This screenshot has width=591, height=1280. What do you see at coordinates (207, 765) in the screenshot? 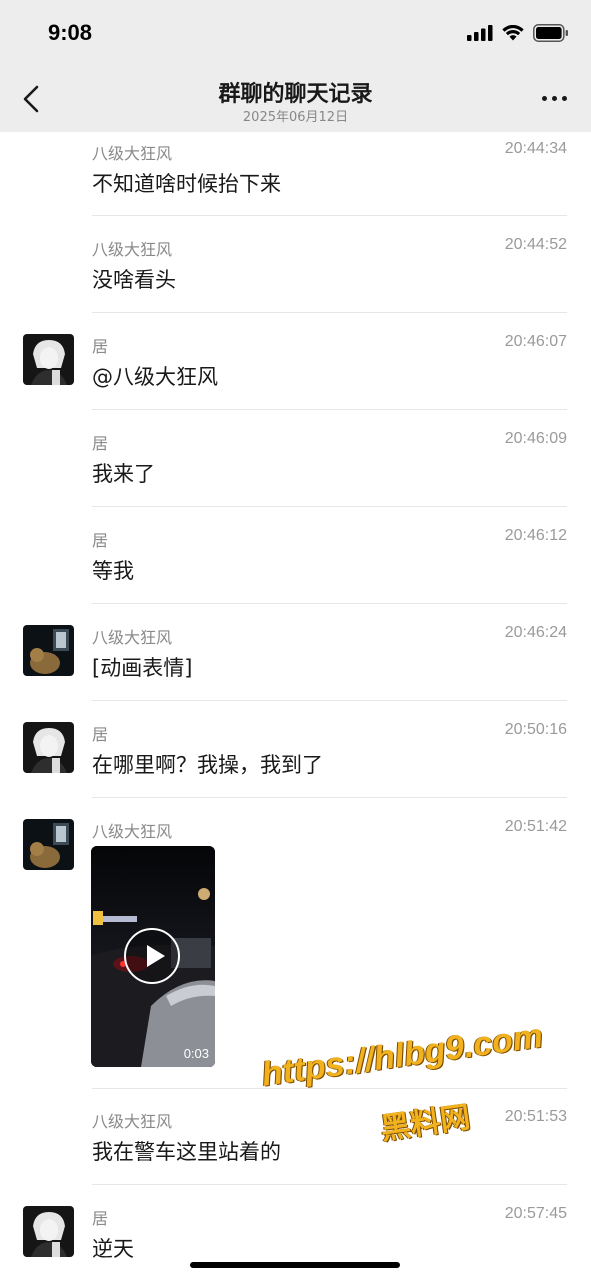
I see `message-text: 在哪里啊？我操，我到了` at bounding box center [207, 765].